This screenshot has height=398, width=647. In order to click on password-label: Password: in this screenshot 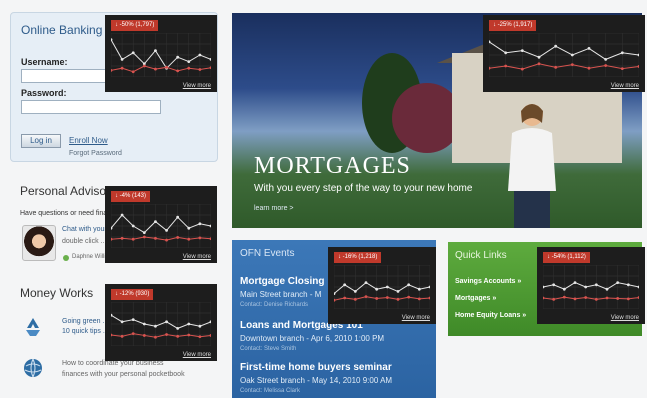, I will do `click(44, 93)`.